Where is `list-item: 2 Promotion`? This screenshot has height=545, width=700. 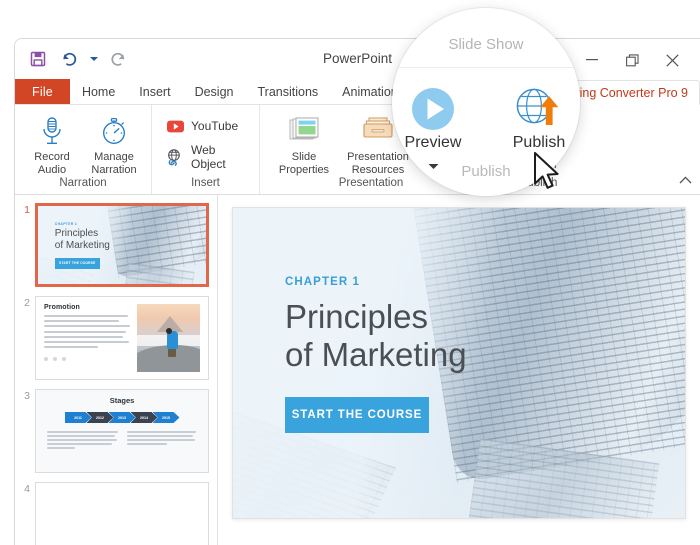
list-item: 2 Promotion is located at coordinates (116, 342).